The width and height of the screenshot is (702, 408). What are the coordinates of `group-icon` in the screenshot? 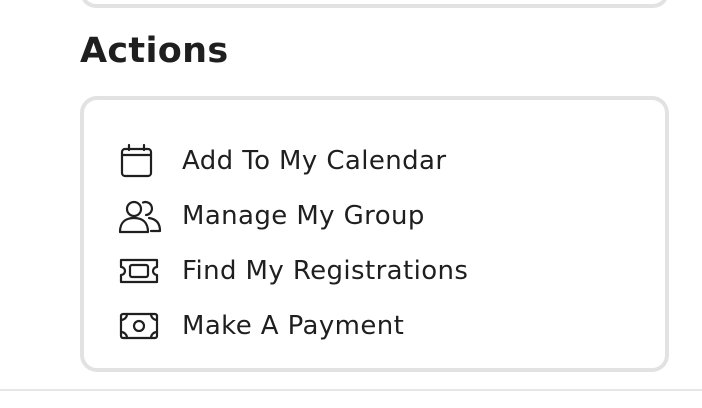 It's located at (140, 216).